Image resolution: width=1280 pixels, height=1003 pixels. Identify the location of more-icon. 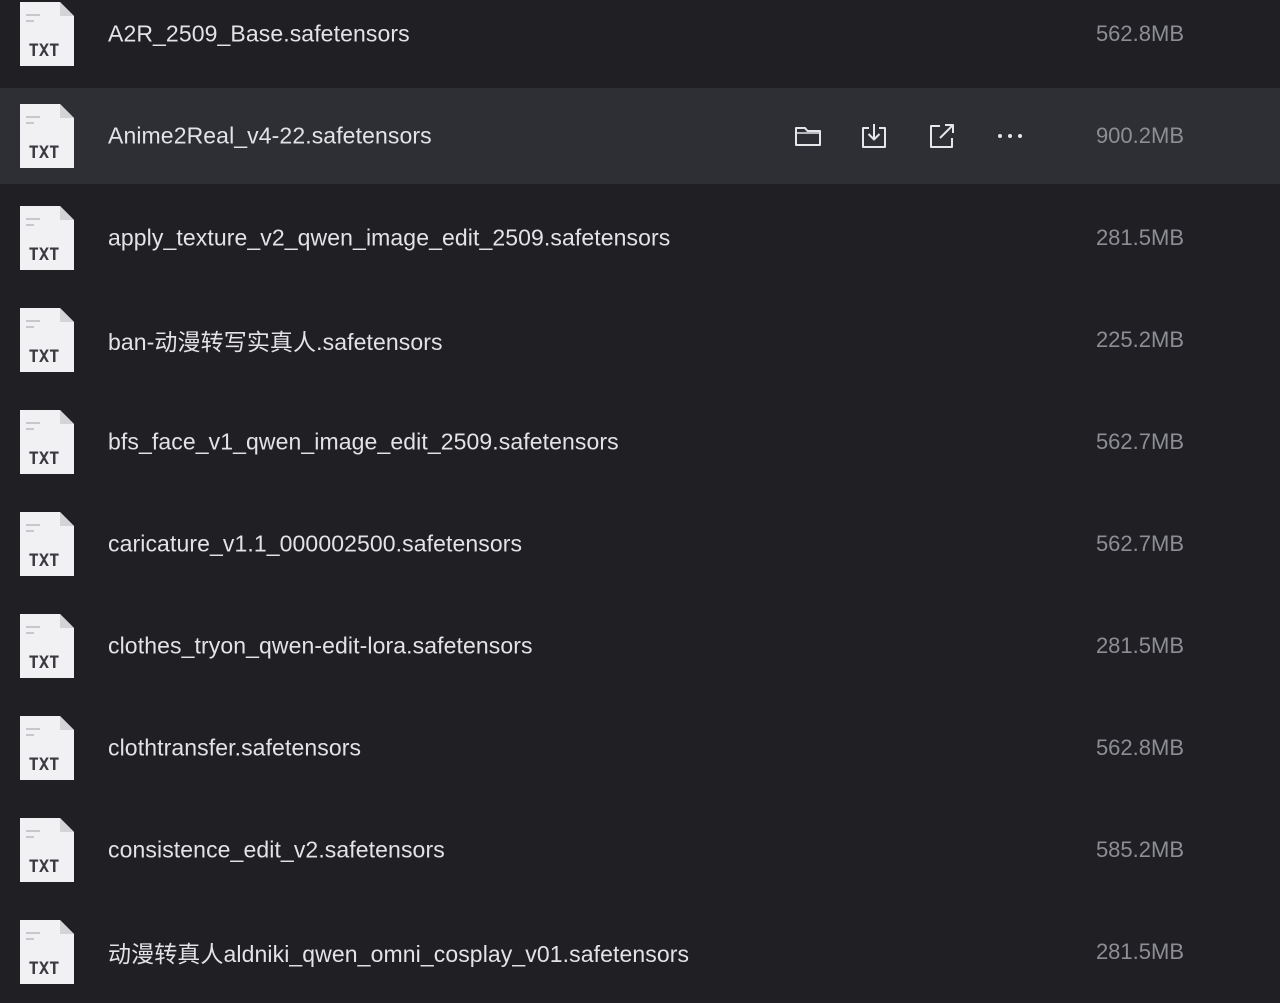
(1010, 136).